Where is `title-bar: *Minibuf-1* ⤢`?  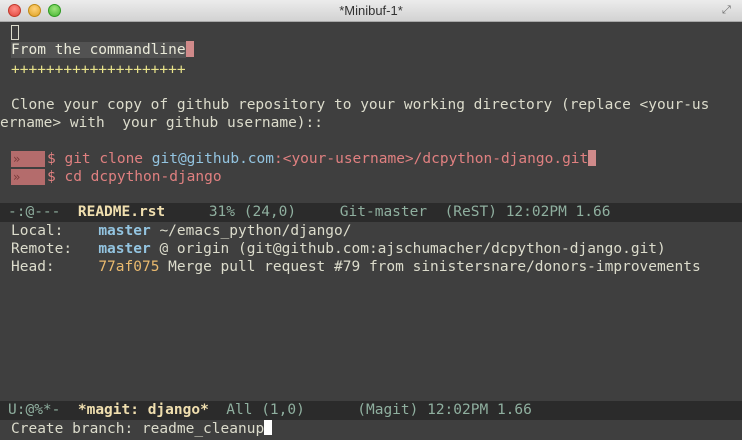
title-bar: *Minibuf-1* ⤢ is located at coordinates (371, 11).